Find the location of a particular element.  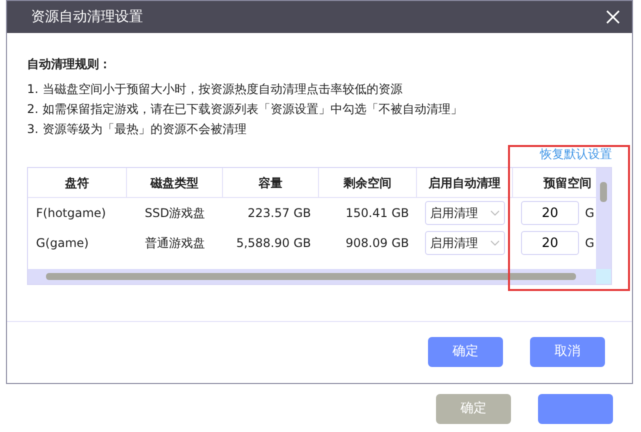

table-cell-text: 150.41 GB is located at coordinates (377, 213).